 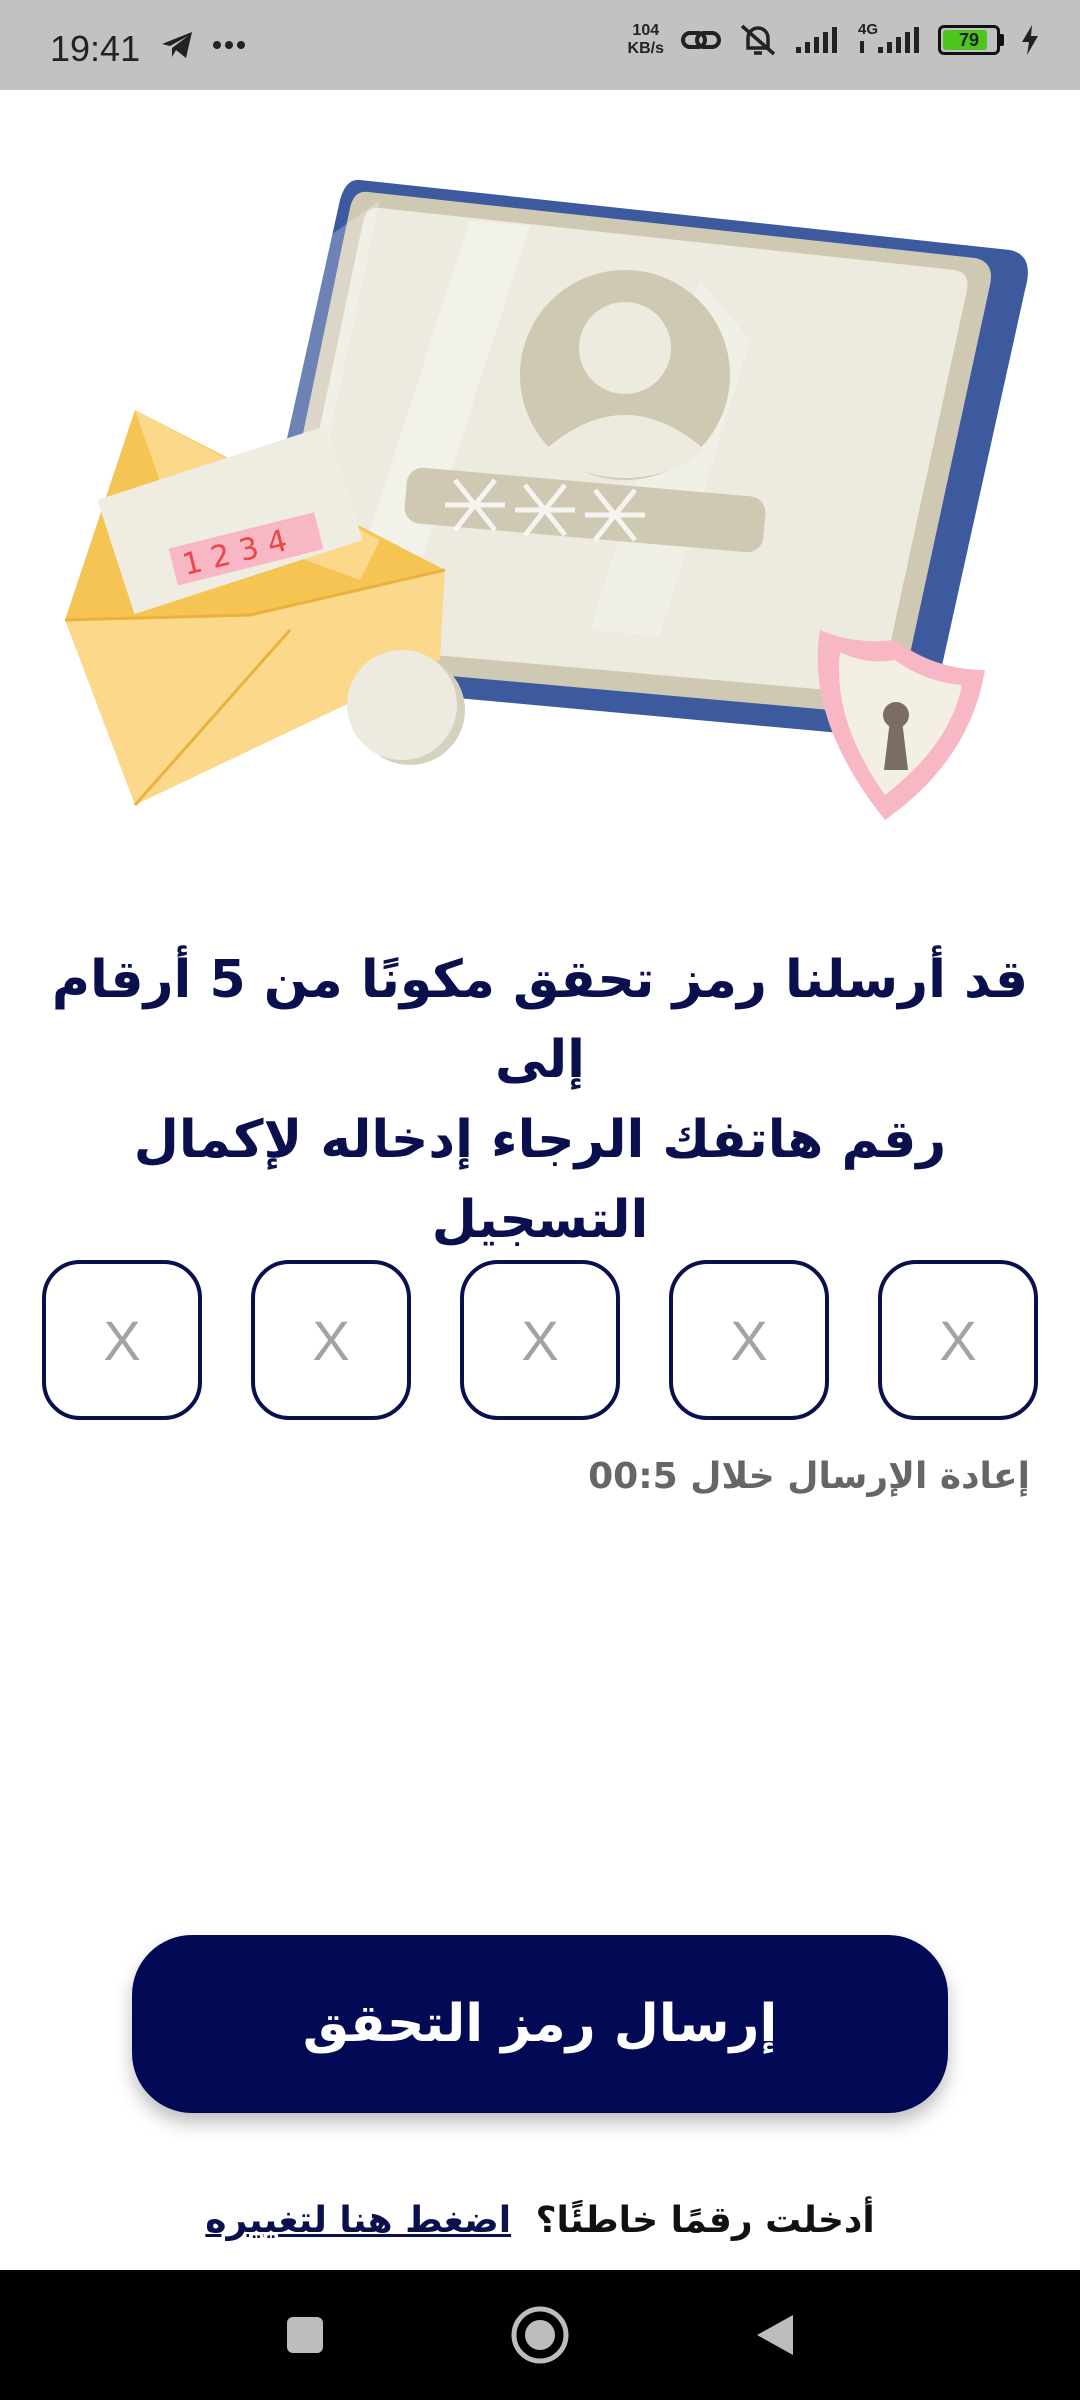 I want to click on back-button, so click(x=775, y=2335).